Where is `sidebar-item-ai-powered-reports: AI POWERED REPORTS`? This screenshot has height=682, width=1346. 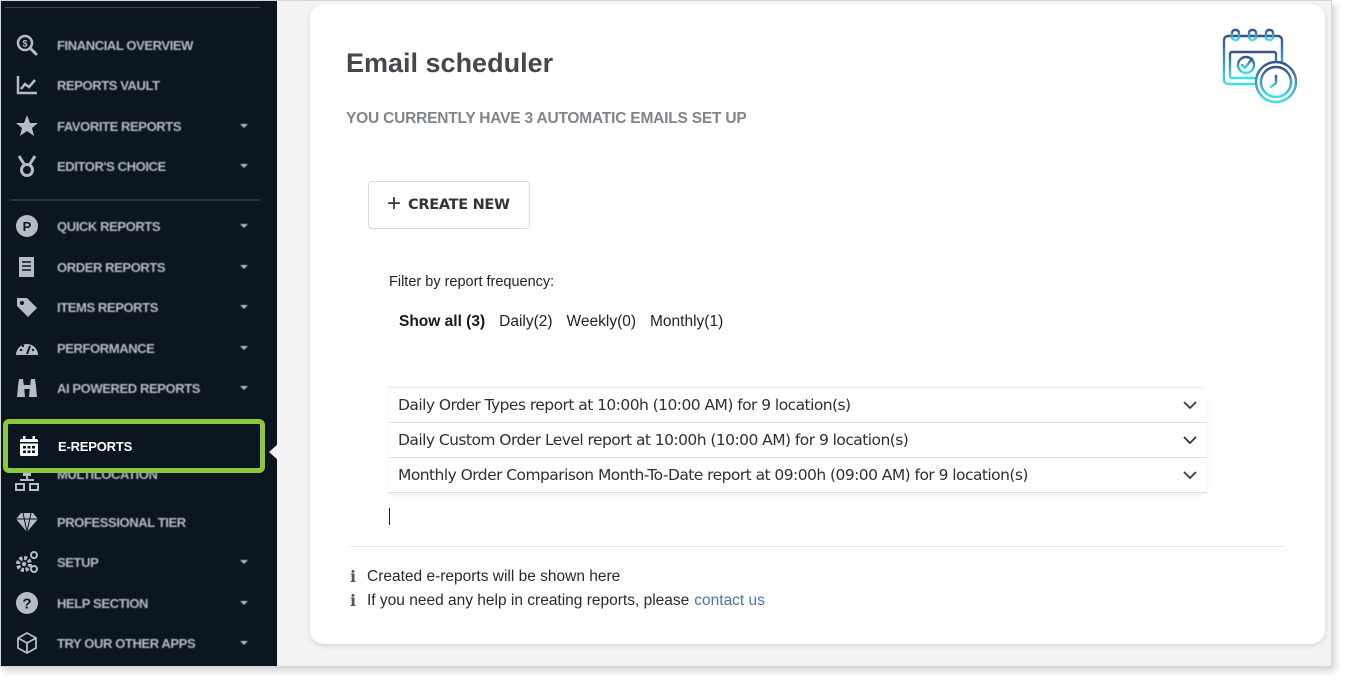
sidebar-item-ai-powered-reports: AI POWERED REPORTS is located at coordinates (135, 388).